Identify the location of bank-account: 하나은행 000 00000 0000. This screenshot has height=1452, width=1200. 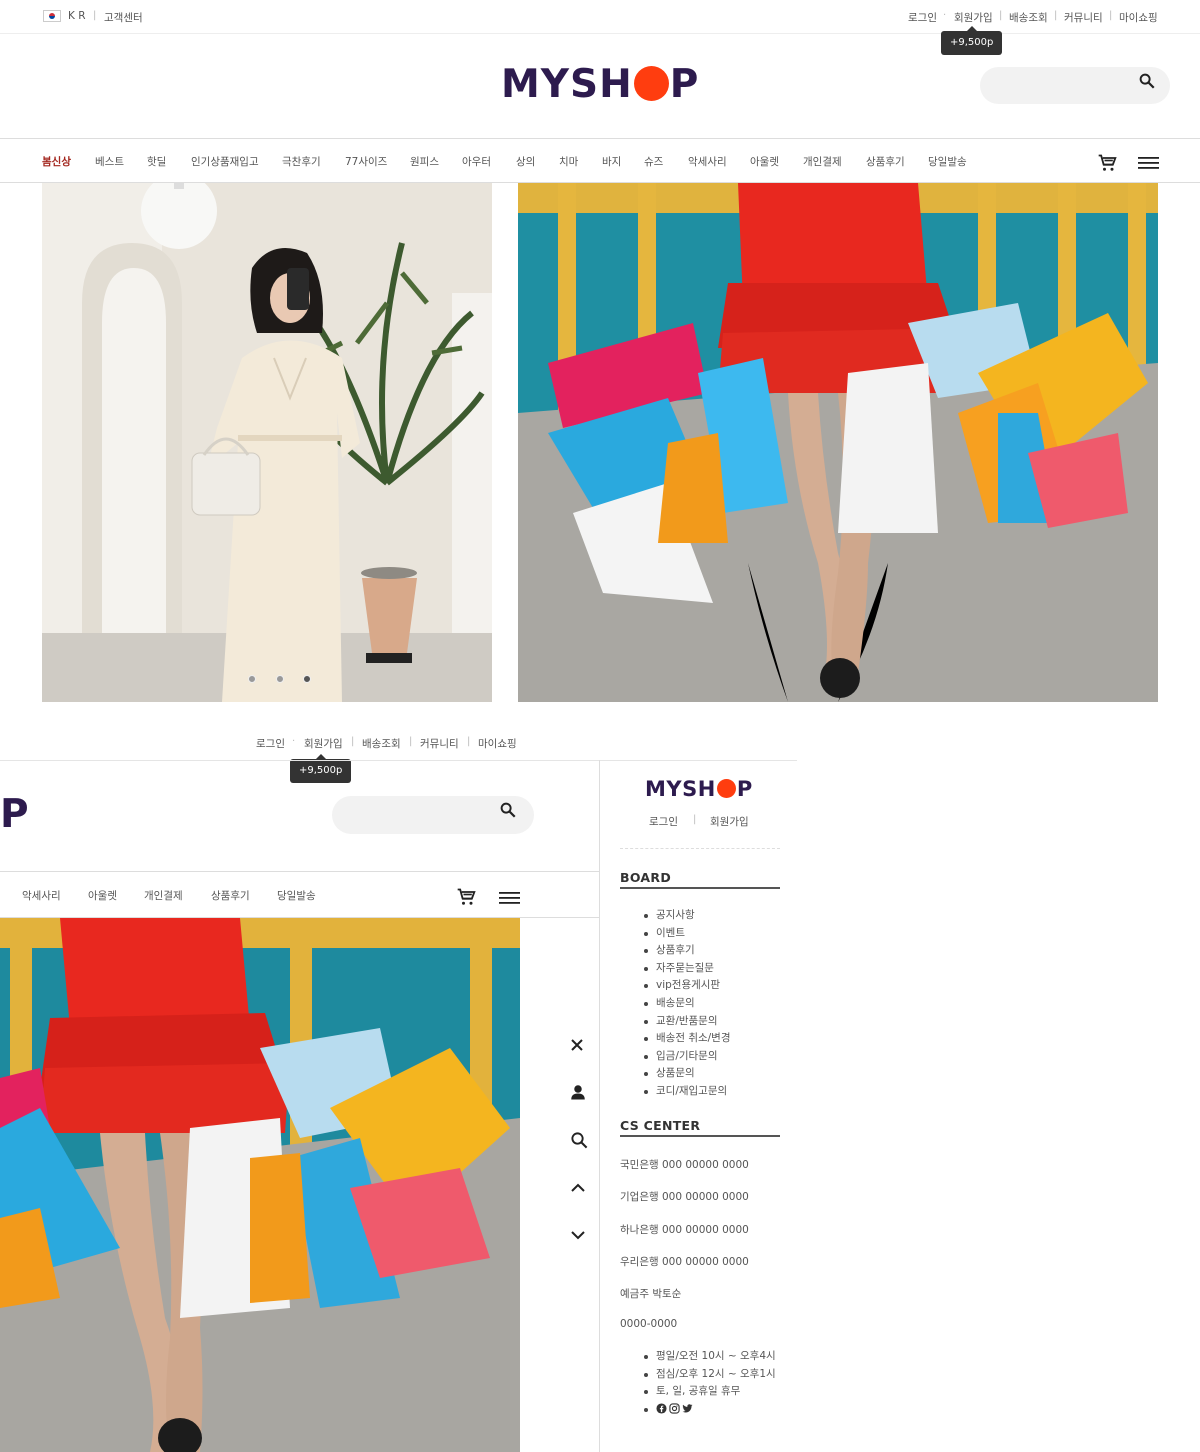
(684, 1230).